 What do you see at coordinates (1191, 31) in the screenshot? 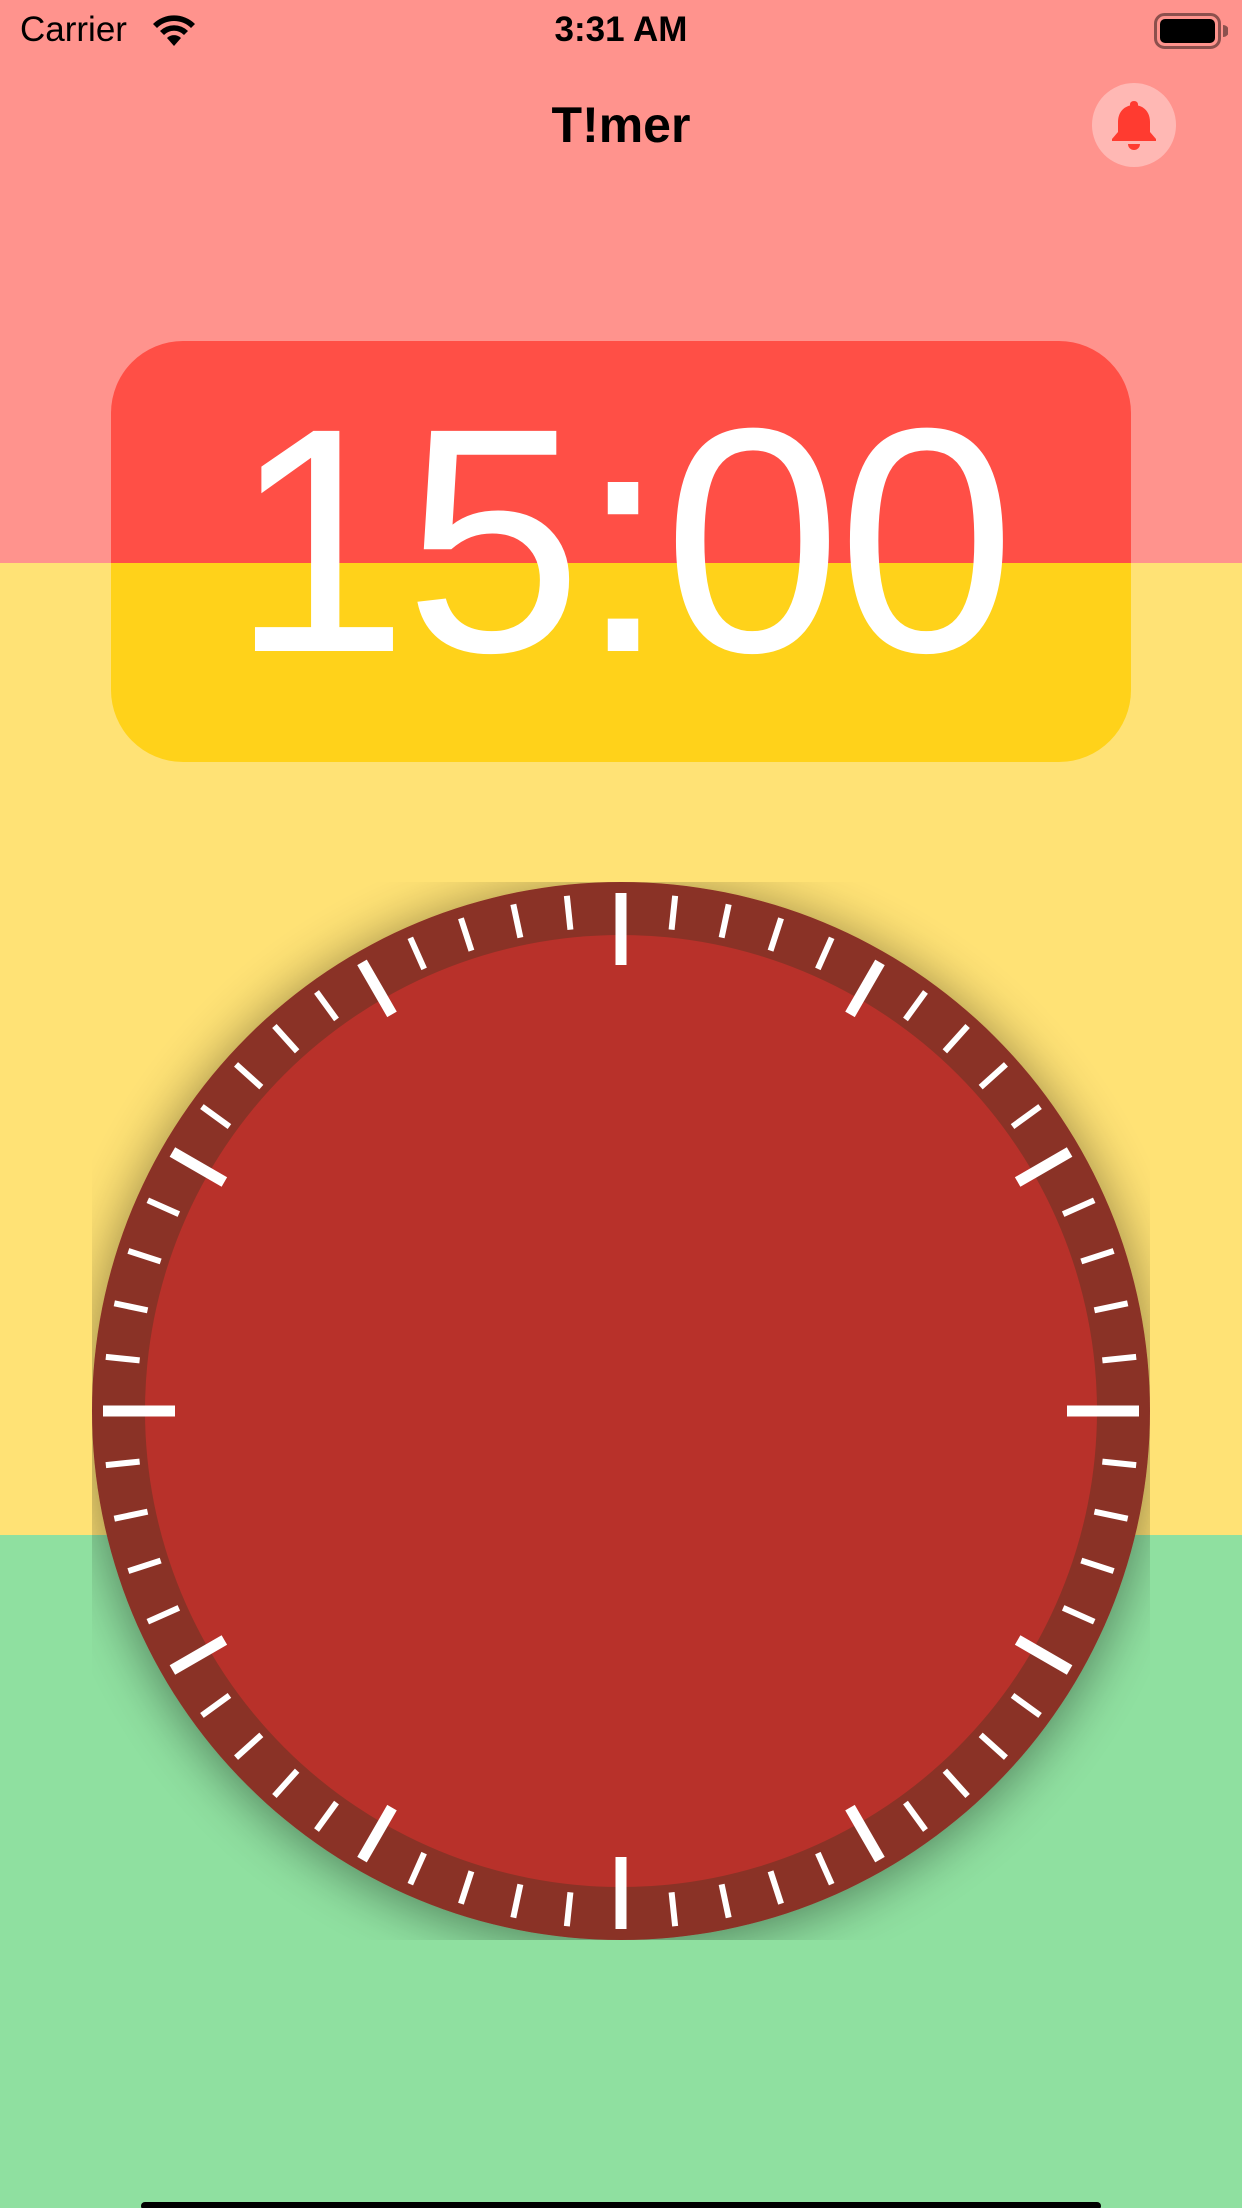
I see `battery-full-icon` at bounding box center [1191, 31].